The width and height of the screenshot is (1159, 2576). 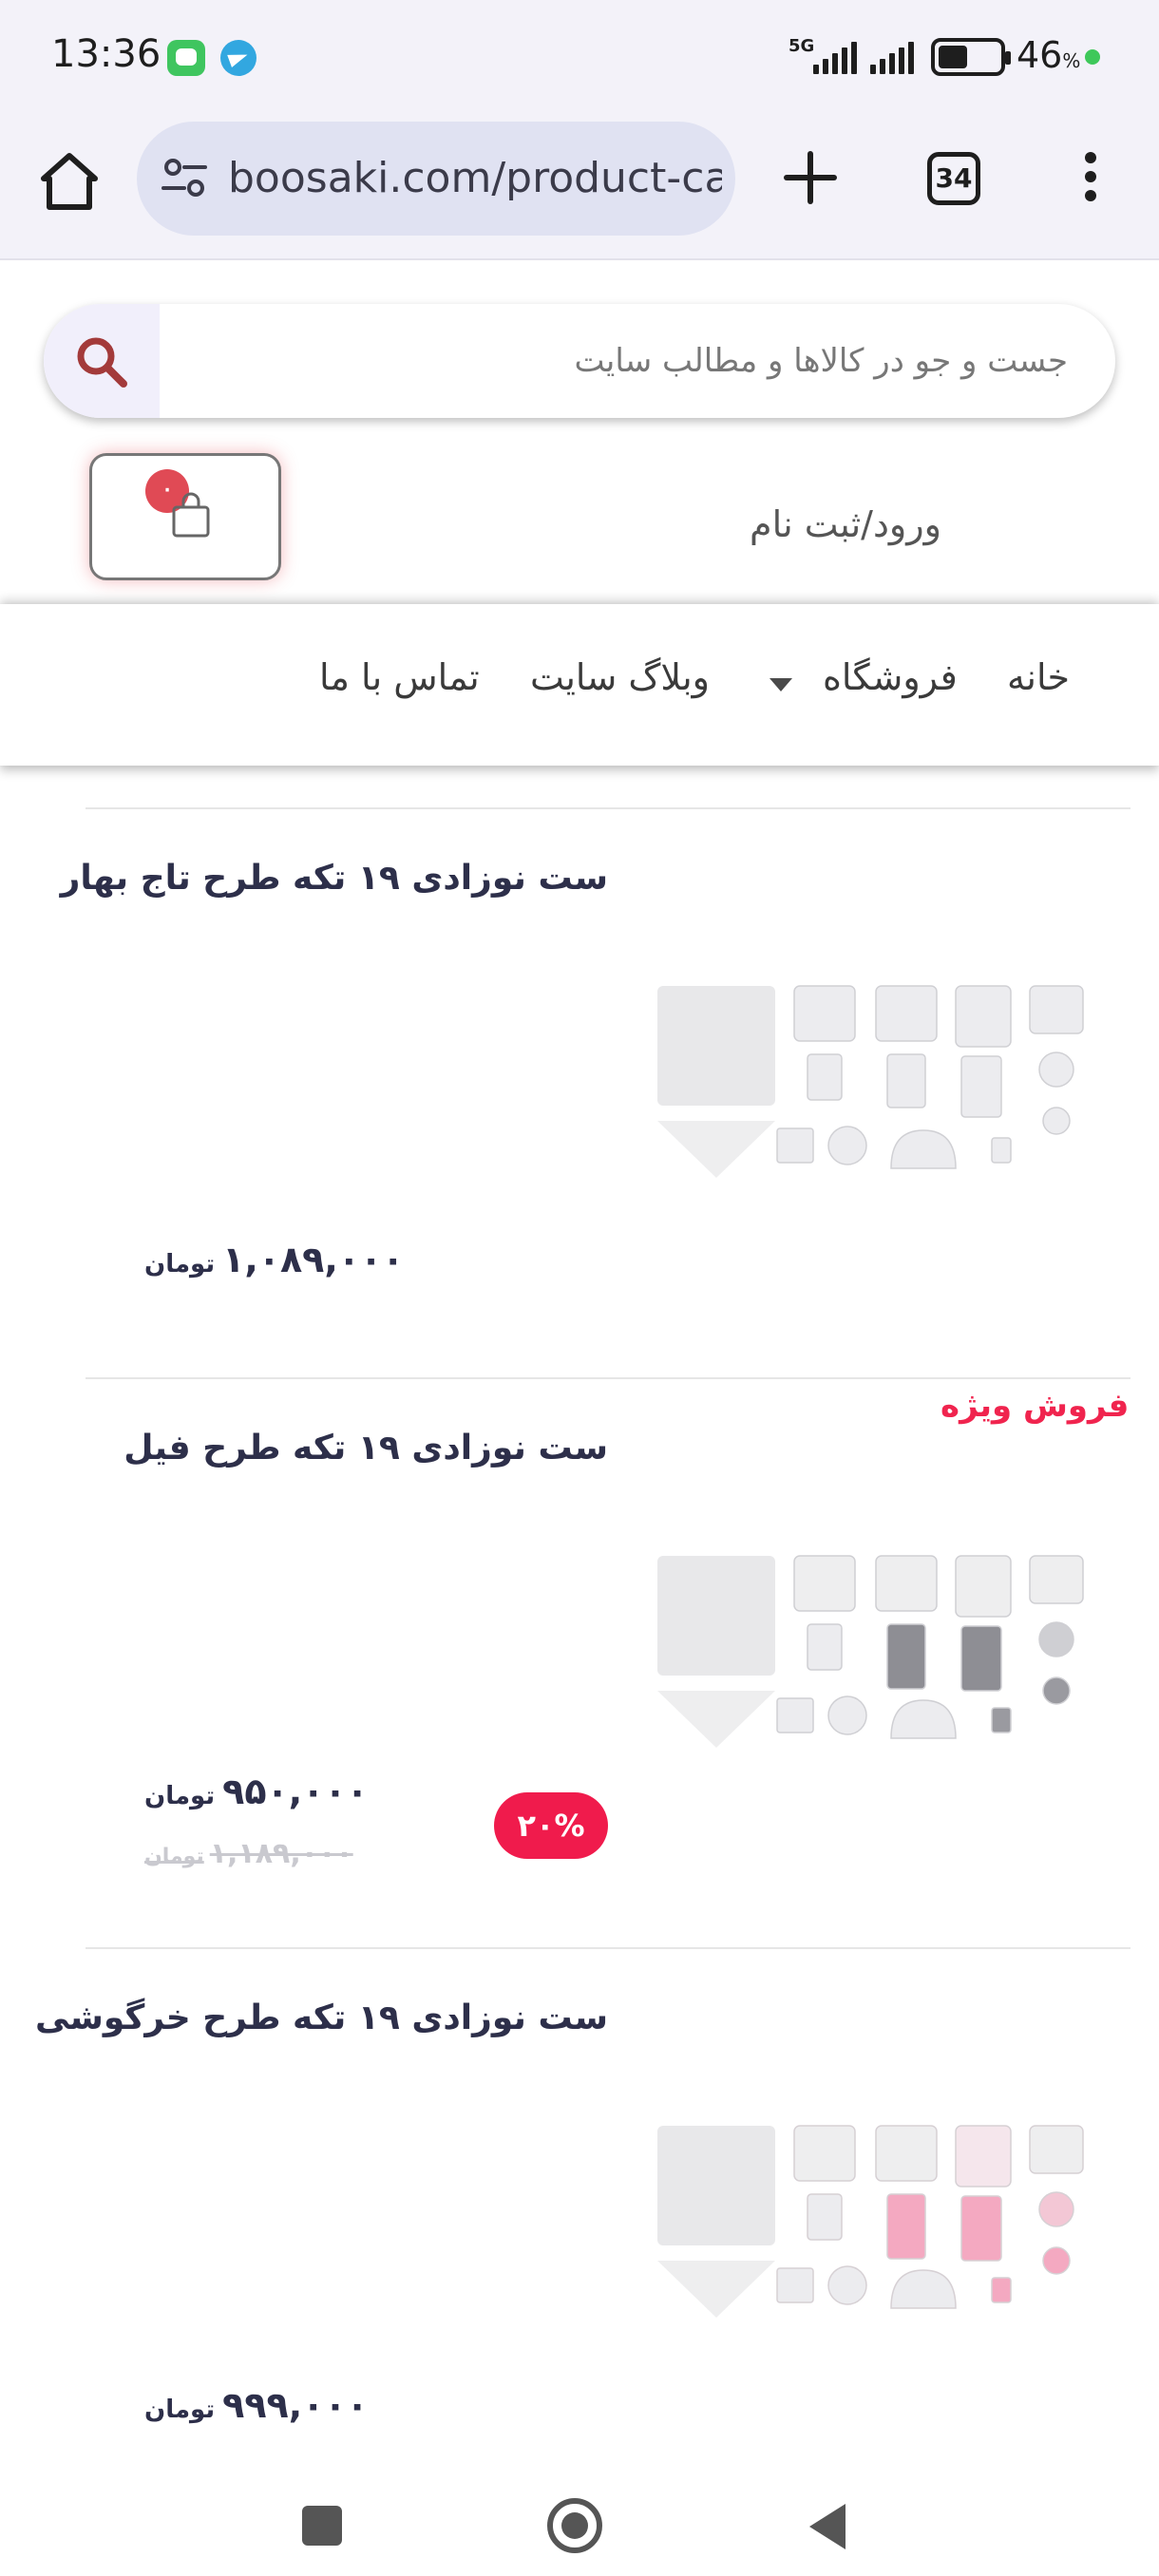 What do you see at coordinates (1035, 1406) in the screenshot?
I see `special-sale-label: فروش ویژه` at bounding box center [1035, 1406].